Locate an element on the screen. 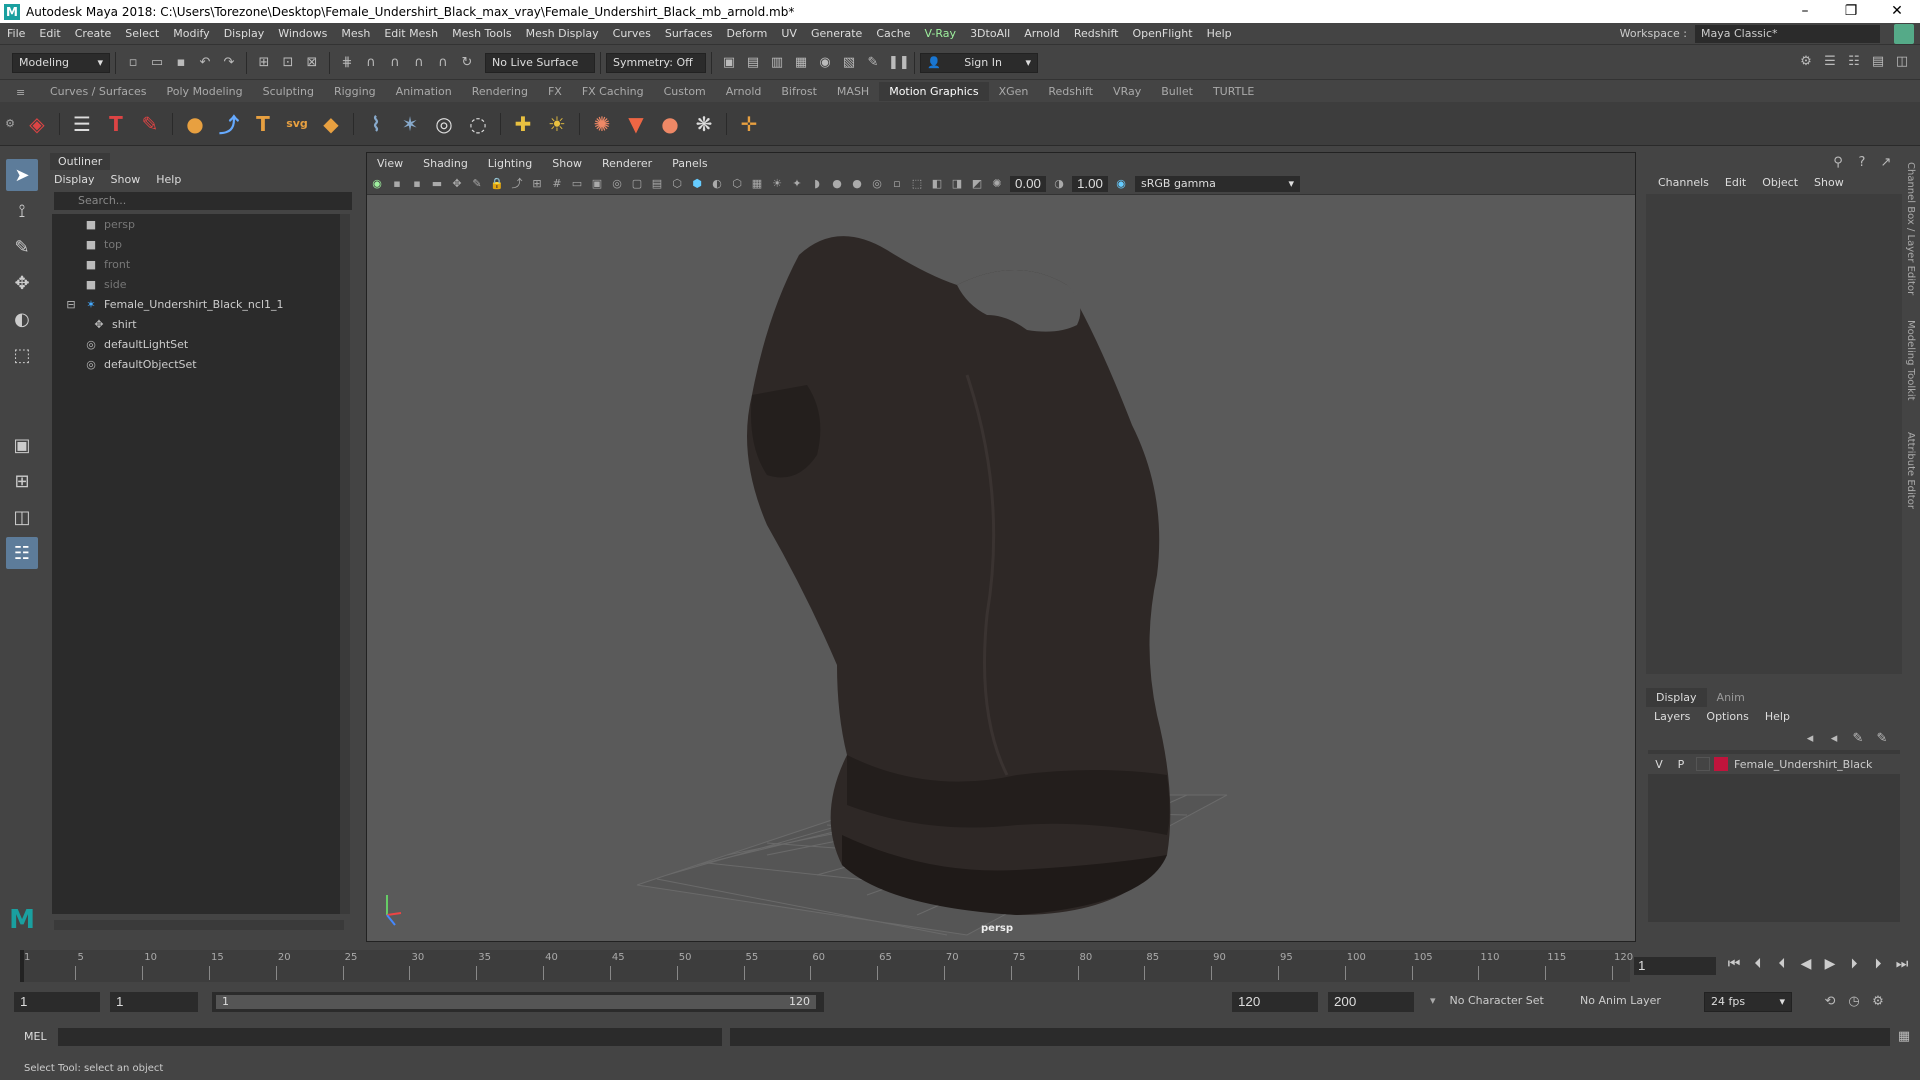 The width and height of the screenshot is (1920, 1080). animation-start-field is located at coordinates (154, 1002).